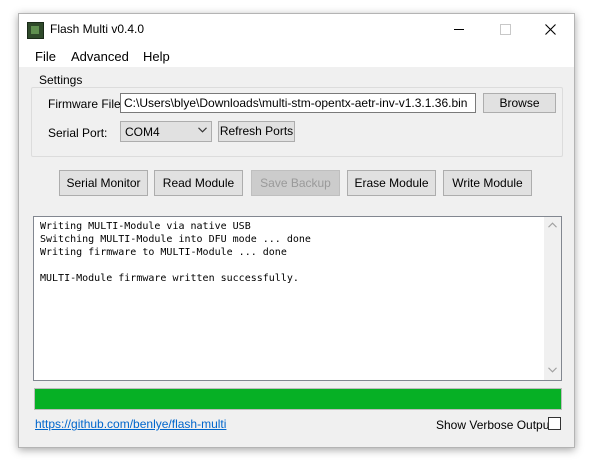  I want to click on menu-bar: File Advanced Help, so click(296, 56).